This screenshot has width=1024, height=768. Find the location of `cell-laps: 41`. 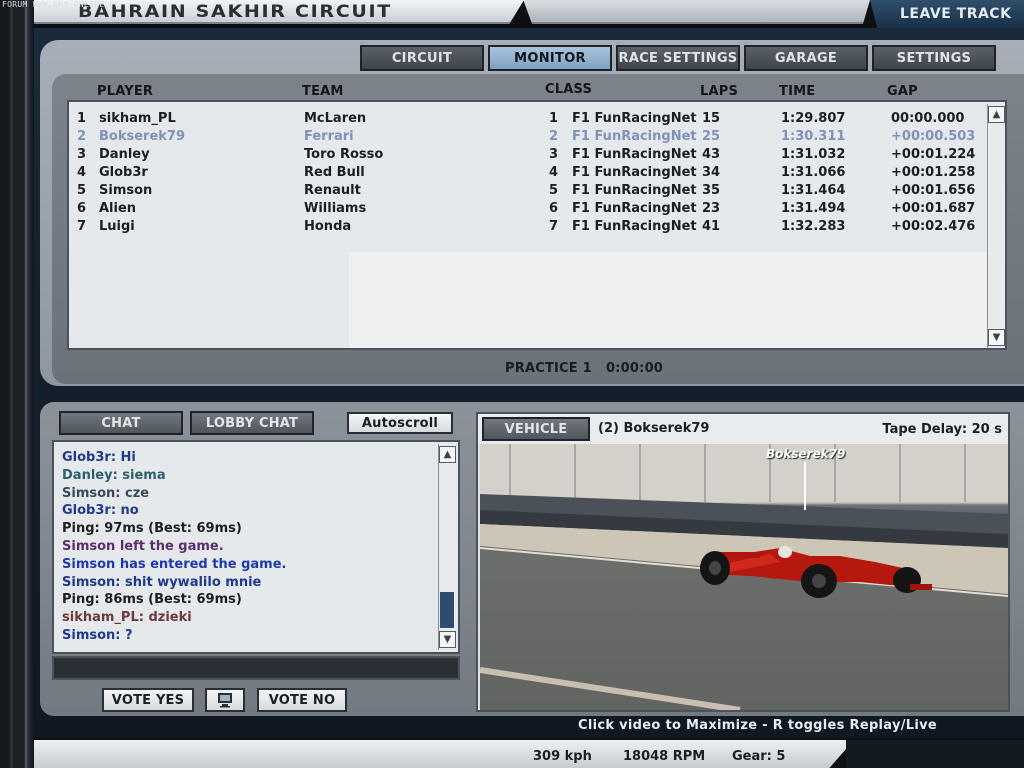

cell-laps: 41 is located at coordinates (711, 226).